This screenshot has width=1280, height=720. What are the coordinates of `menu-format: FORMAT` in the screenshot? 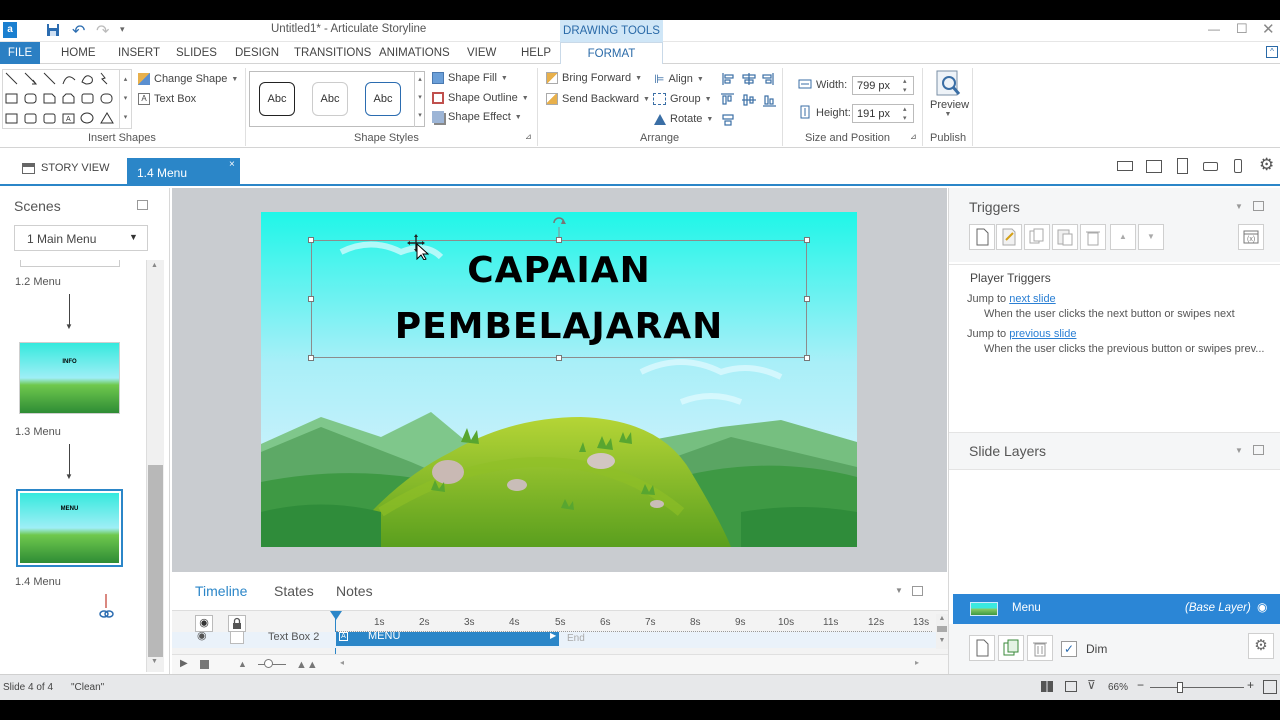 It's located at (611, 53).